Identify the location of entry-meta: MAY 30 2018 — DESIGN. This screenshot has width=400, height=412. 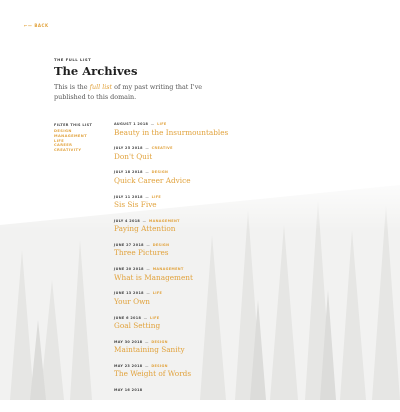
(214, 342).